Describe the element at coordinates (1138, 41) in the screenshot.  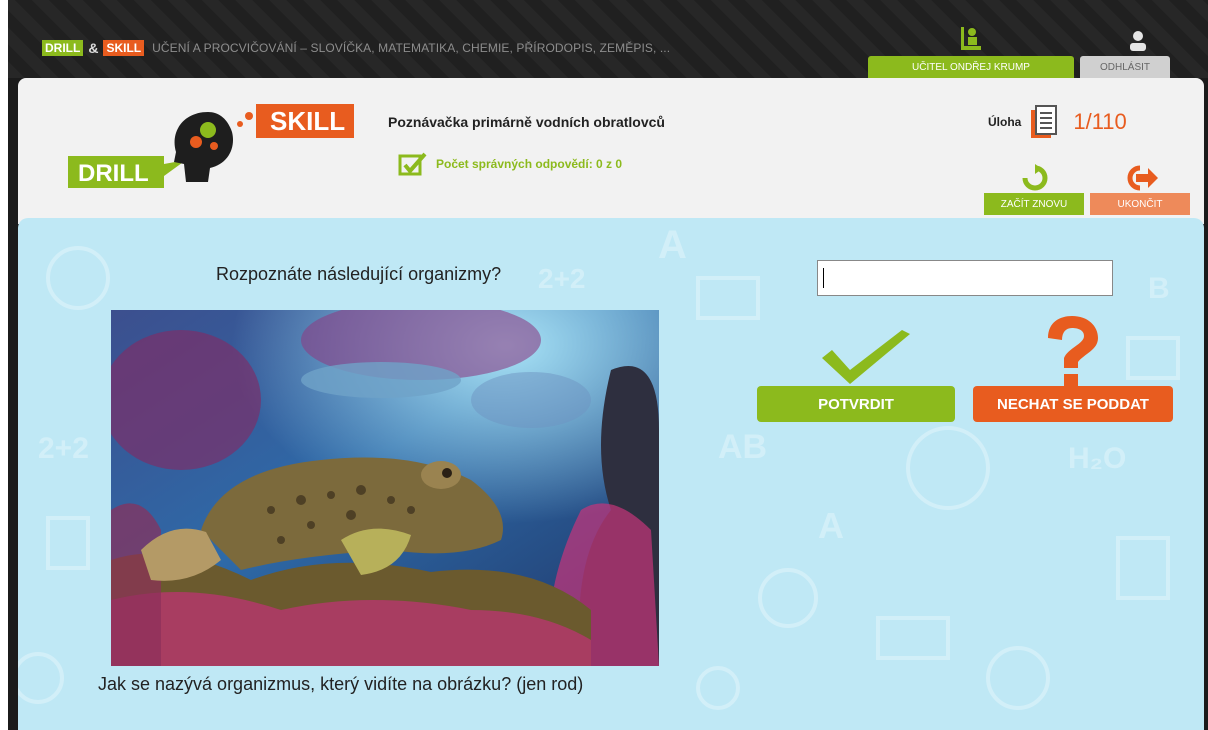
I see `logout-icon` at that location.